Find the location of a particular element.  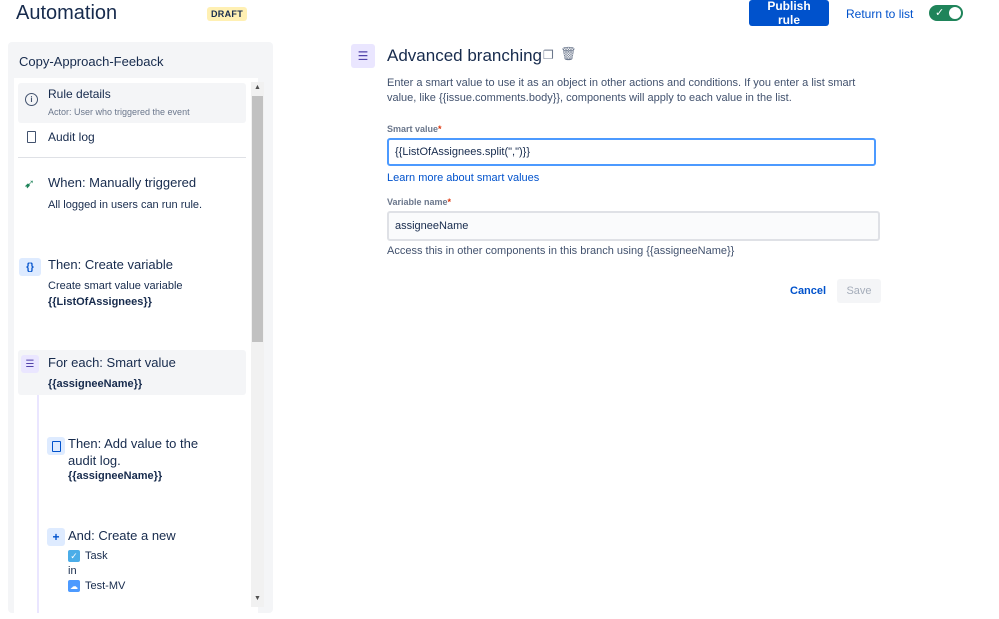

sidebar-item-label: Then: Create variable is located at coordinates (111, 264).